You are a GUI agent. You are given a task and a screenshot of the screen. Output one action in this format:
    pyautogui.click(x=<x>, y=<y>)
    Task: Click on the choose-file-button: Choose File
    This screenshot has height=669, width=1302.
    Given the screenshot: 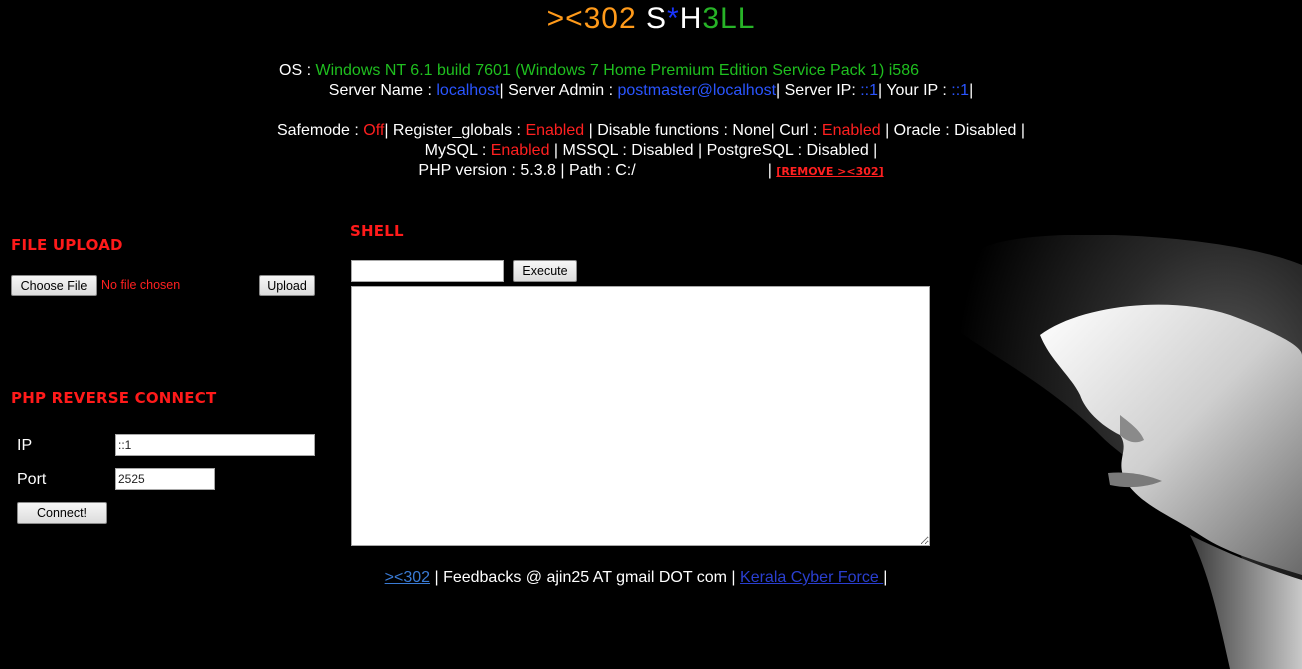 What is the action you would take?
    pyautogui.click(x=54, y=285)
    